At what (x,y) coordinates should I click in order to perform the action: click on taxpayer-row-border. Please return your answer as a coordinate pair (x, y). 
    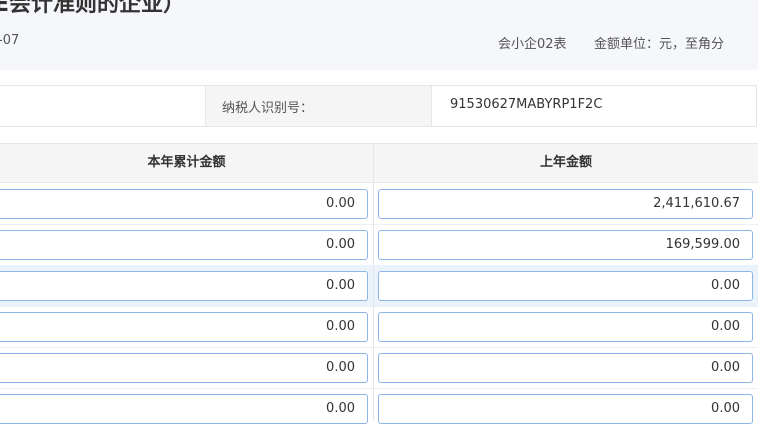
    Looking at the image, I should click on (756, 106).